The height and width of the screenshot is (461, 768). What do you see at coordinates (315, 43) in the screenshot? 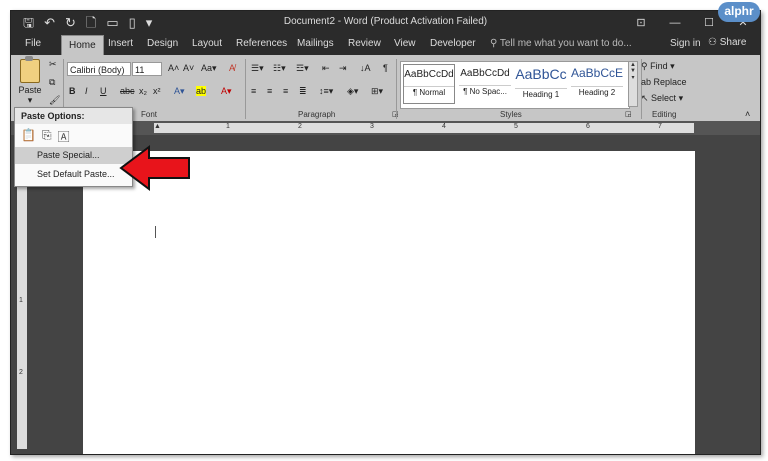
I see `tab-mailings: Mailings` at bounding box center [315, 43].